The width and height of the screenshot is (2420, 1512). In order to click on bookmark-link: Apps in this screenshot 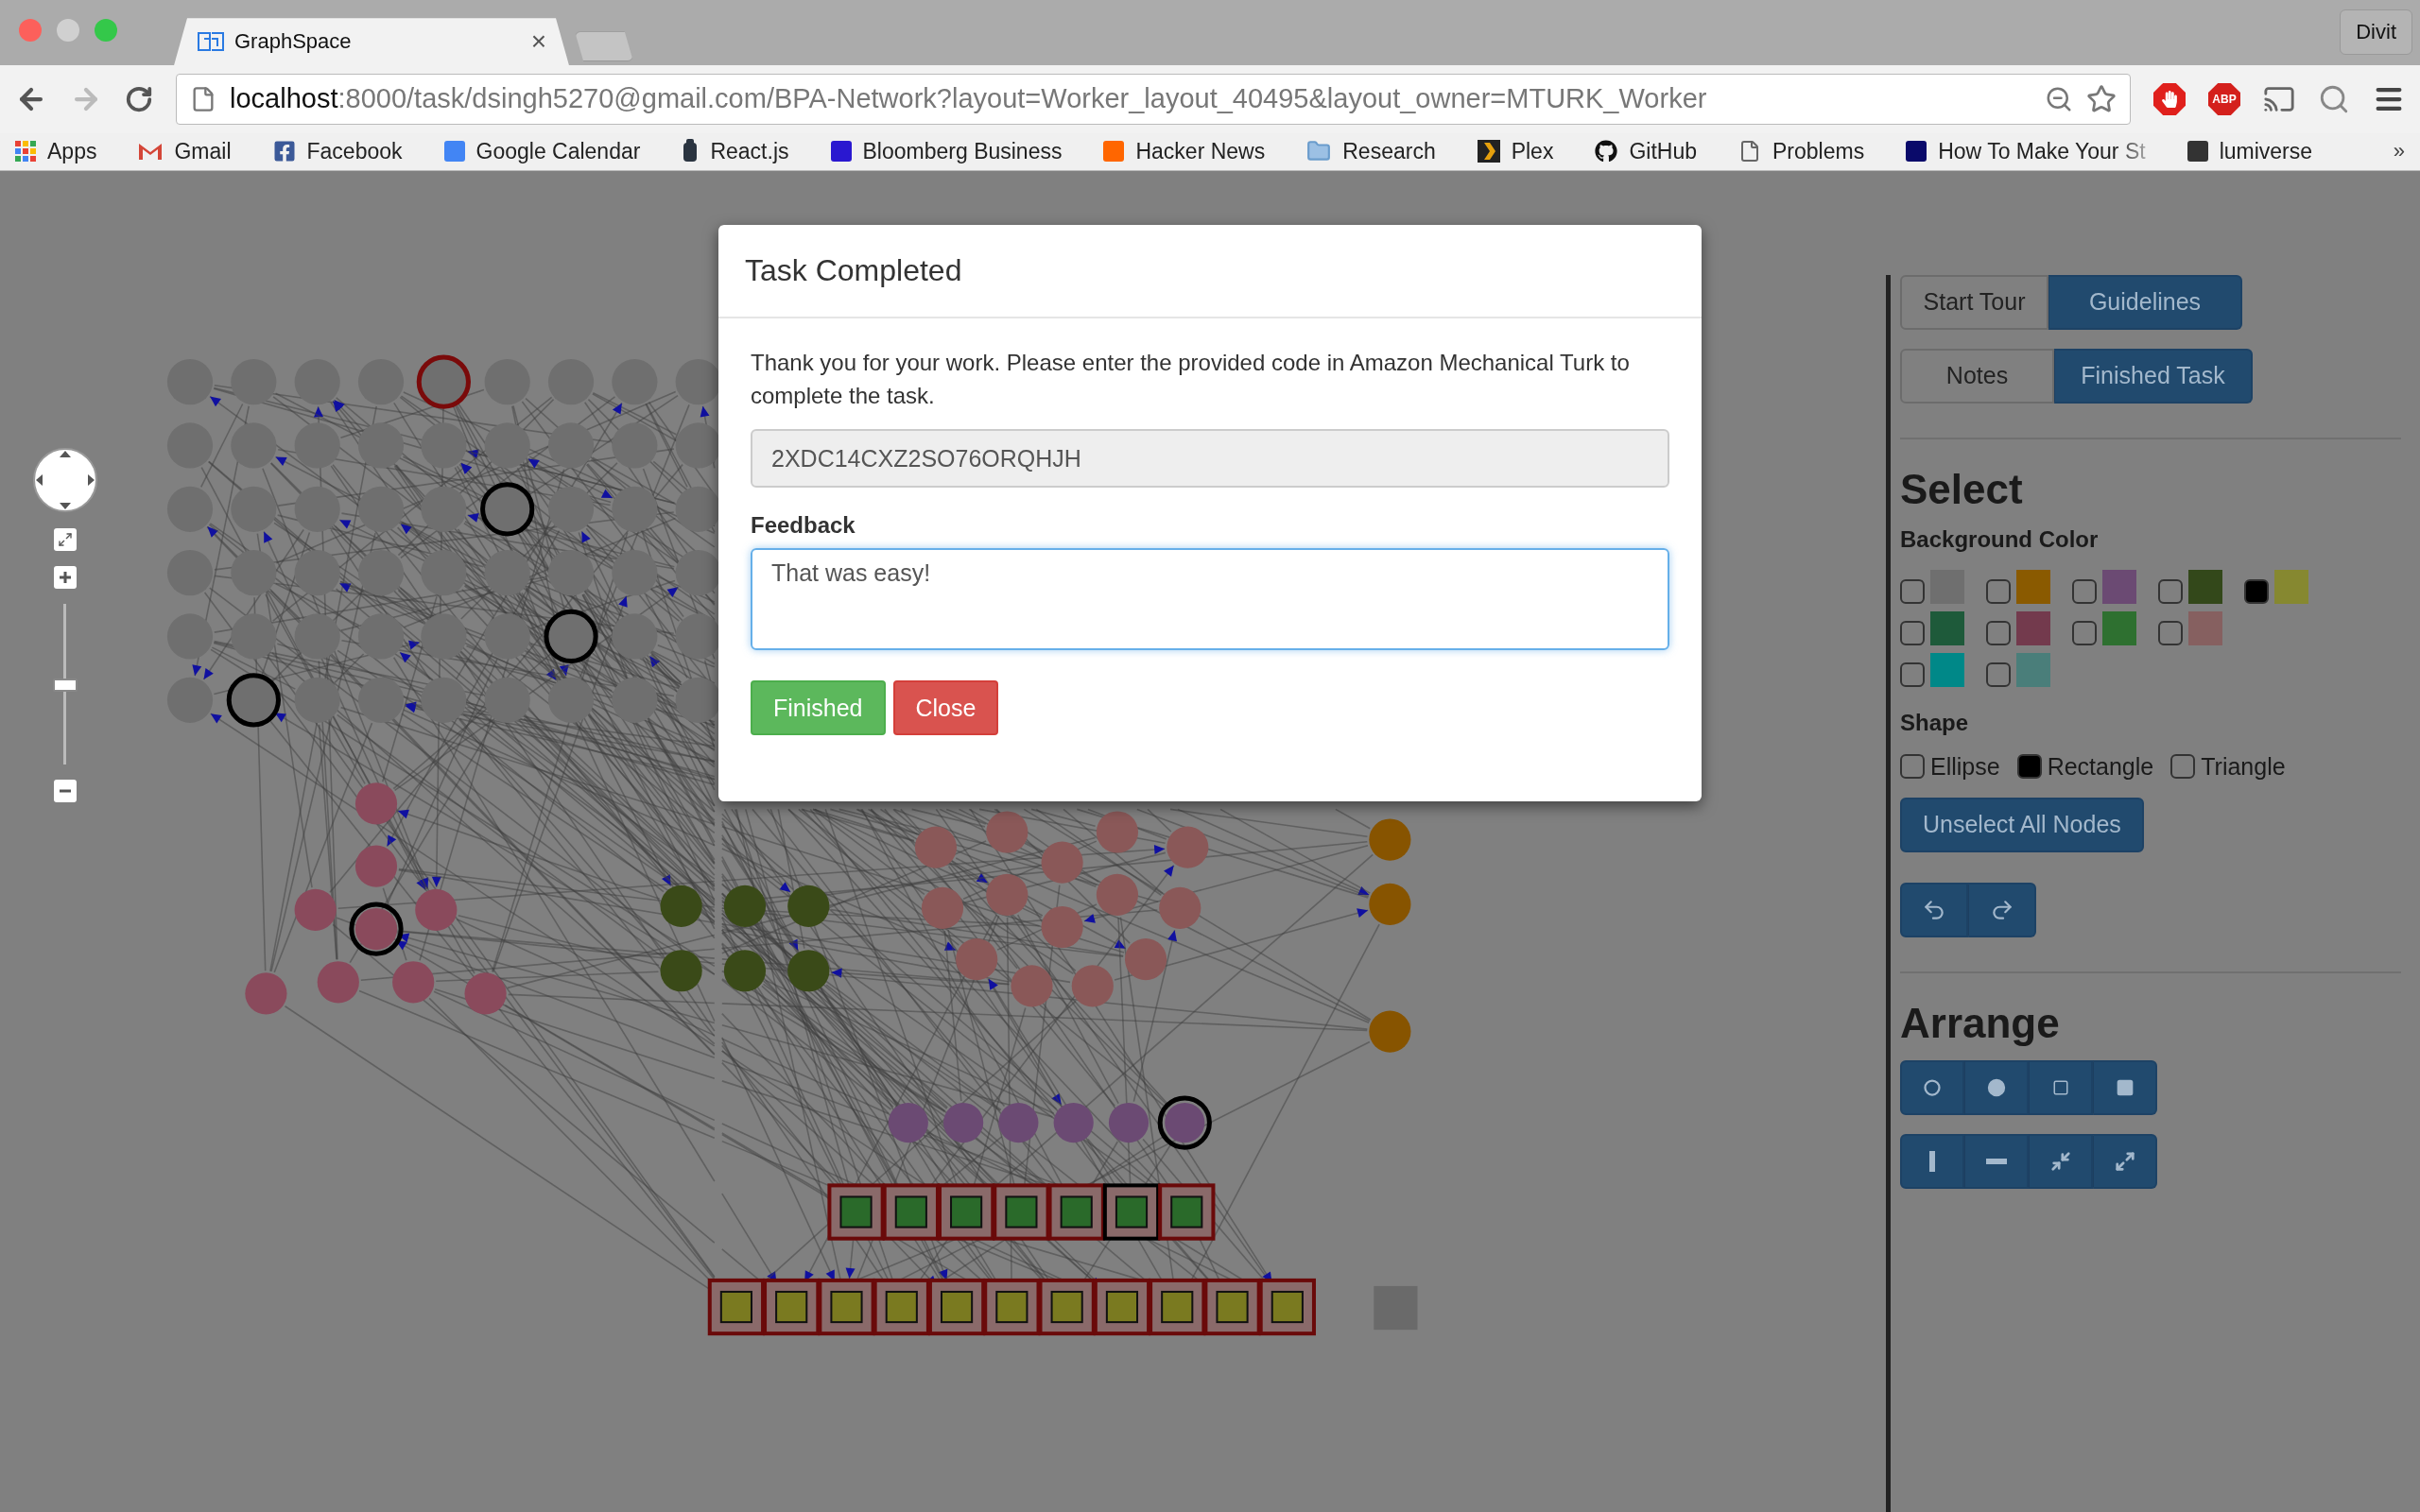, I will do `click(72, 151)`.